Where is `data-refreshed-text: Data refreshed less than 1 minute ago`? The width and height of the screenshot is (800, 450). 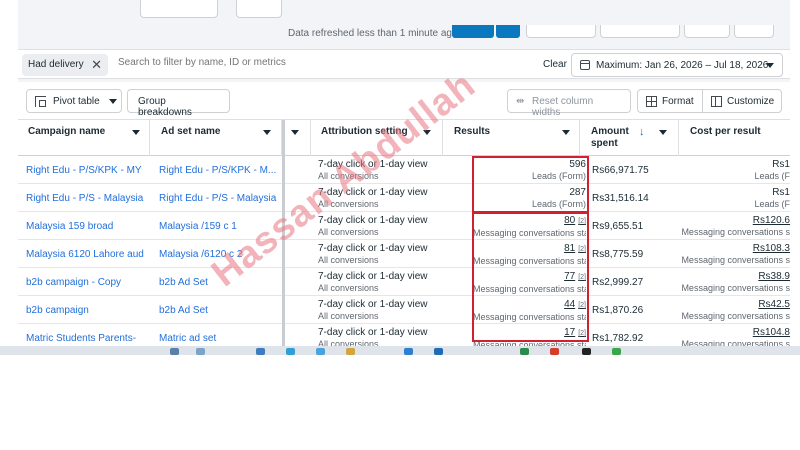
data-refreshed-text: Data refreshed less than 1 minute ago is located at coordinates (373, 33).